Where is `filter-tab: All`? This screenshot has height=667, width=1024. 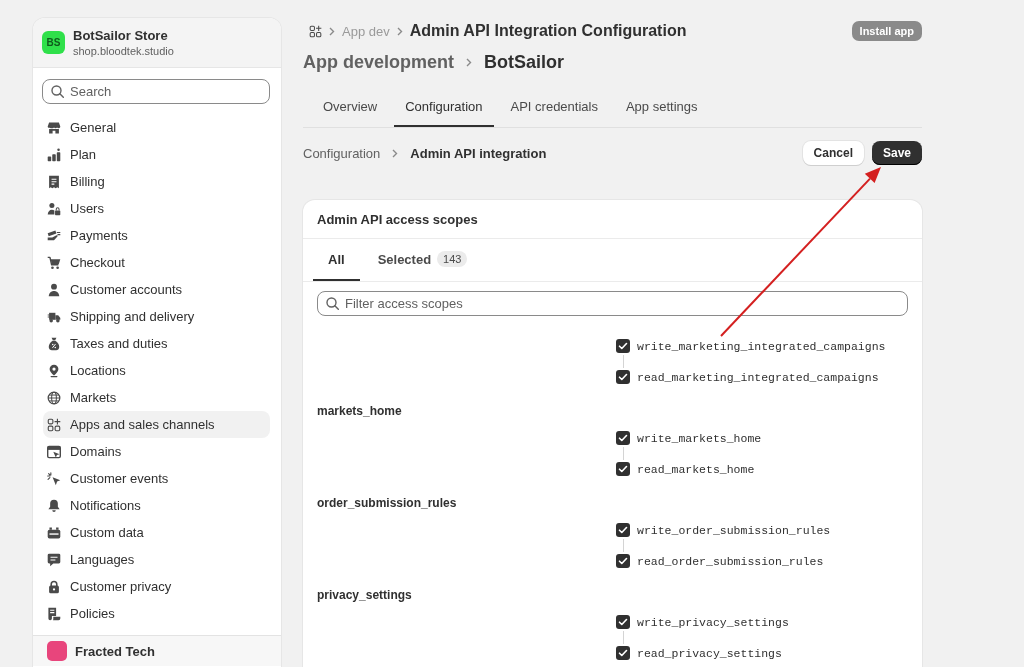 filter-tab: All is located at coordinates (336, 260).